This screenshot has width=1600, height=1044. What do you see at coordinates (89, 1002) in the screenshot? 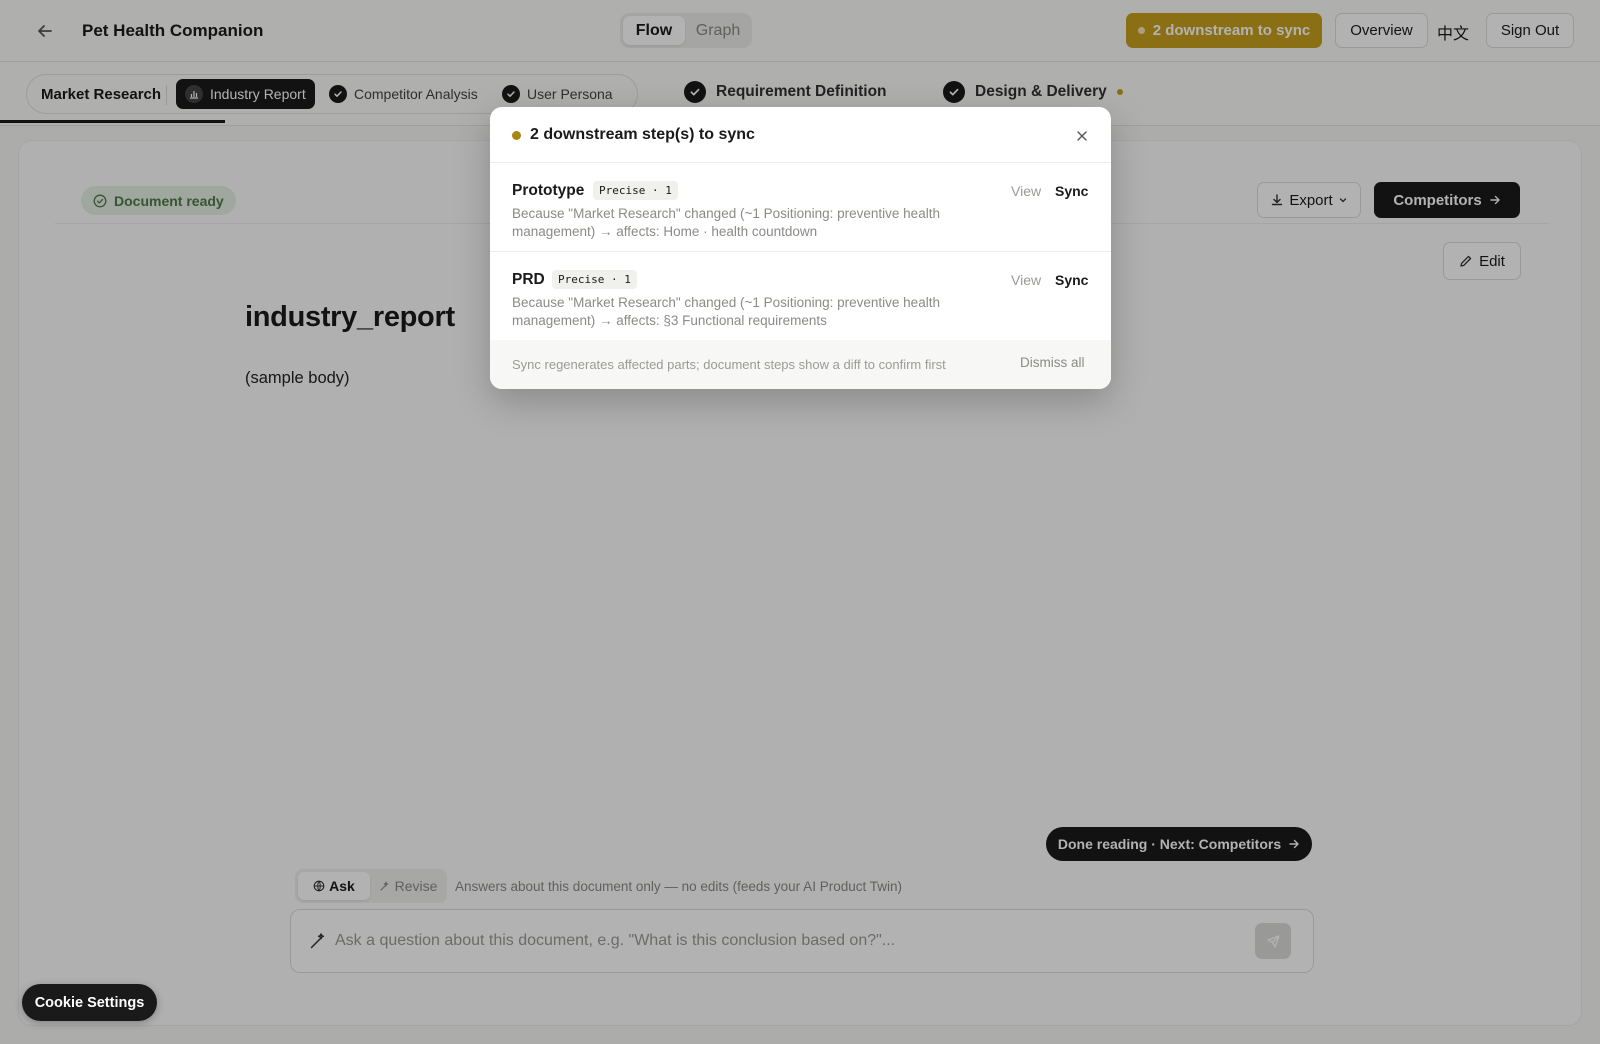
I see `cookie-settings-button: Cookie Settings` at bounding box center [89, 1002].